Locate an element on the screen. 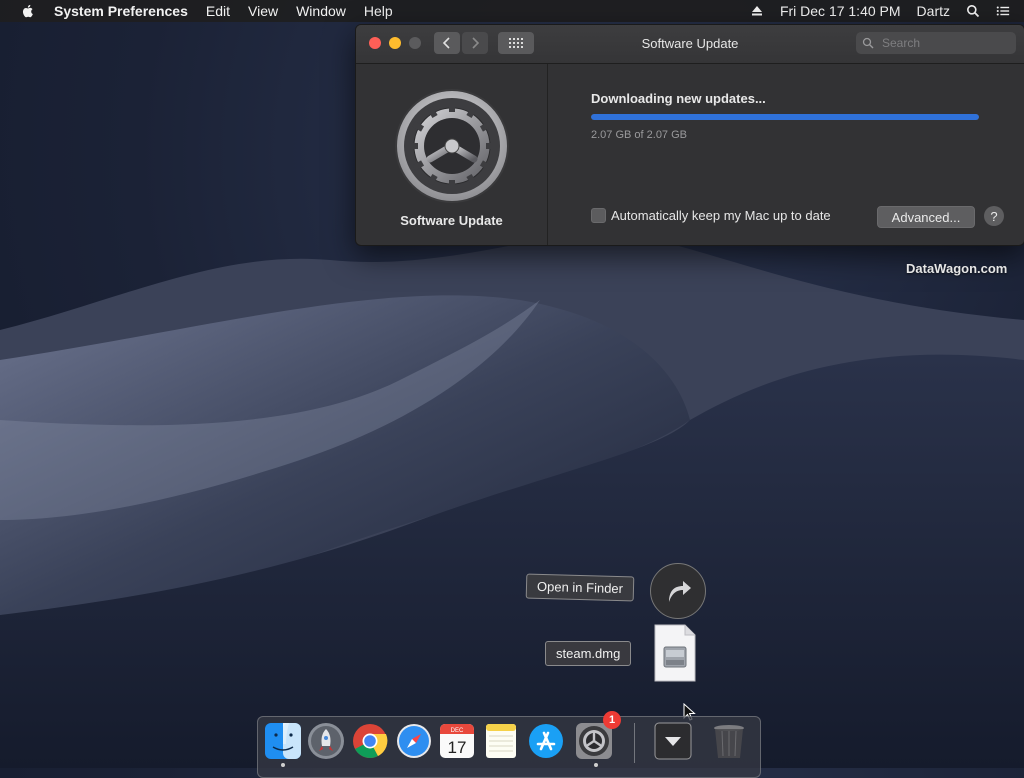  auto-update-option: Automatically keep my Mac up to date is located at coordinates (711, 215).